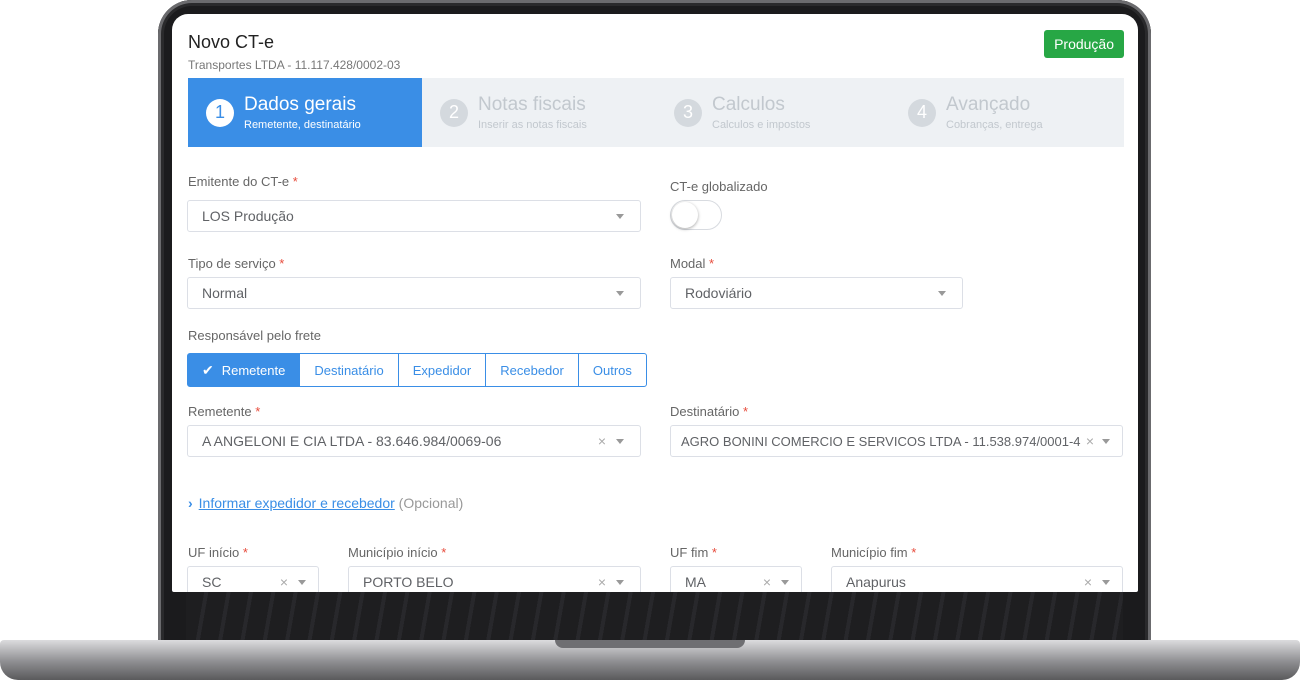  What do you see at coordinates (748, 104) in the screenshot?
I see `step-title: Calculos` at bounding box center [748, 104].